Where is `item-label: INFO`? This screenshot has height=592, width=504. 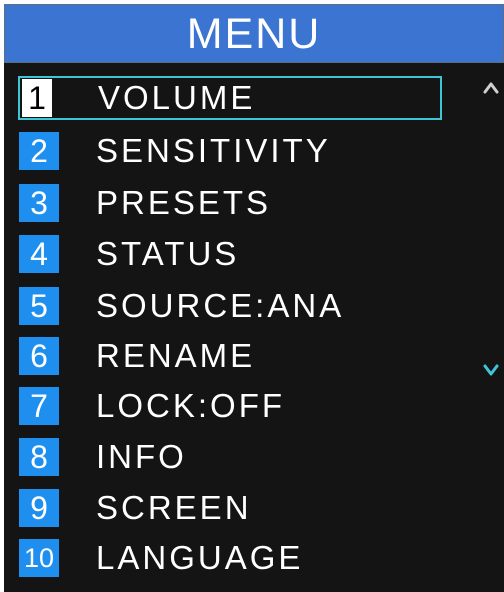 item-label: INFO is located at coordinates (141, 456).